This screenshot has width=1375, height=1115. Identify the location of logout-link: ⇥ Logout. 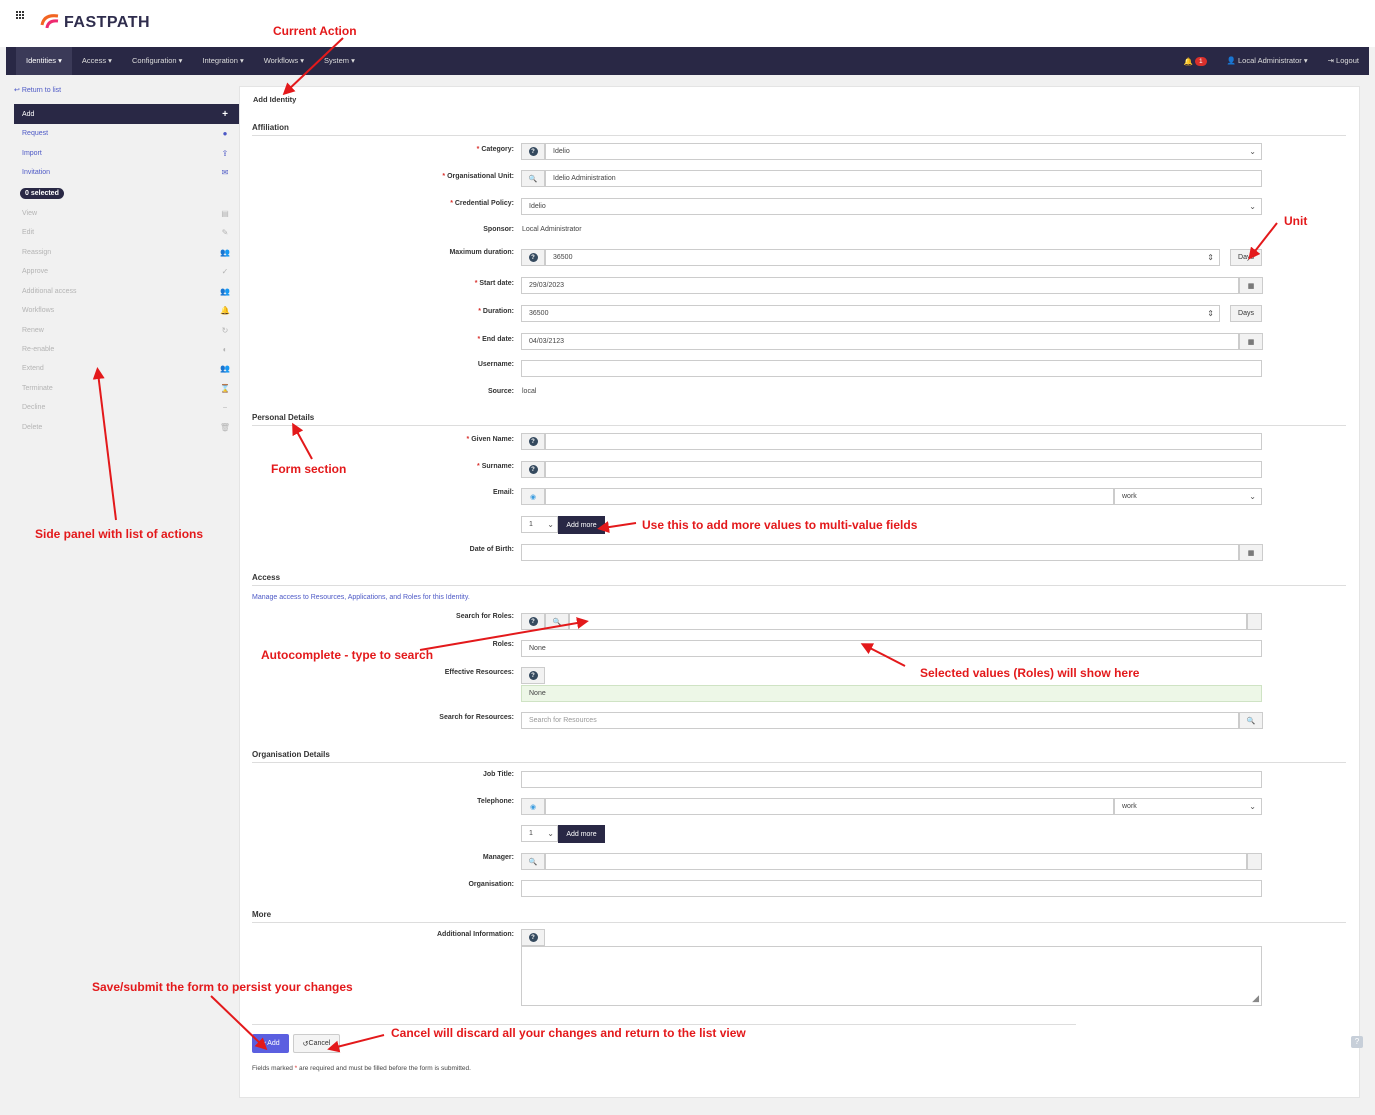
(1343, 61).